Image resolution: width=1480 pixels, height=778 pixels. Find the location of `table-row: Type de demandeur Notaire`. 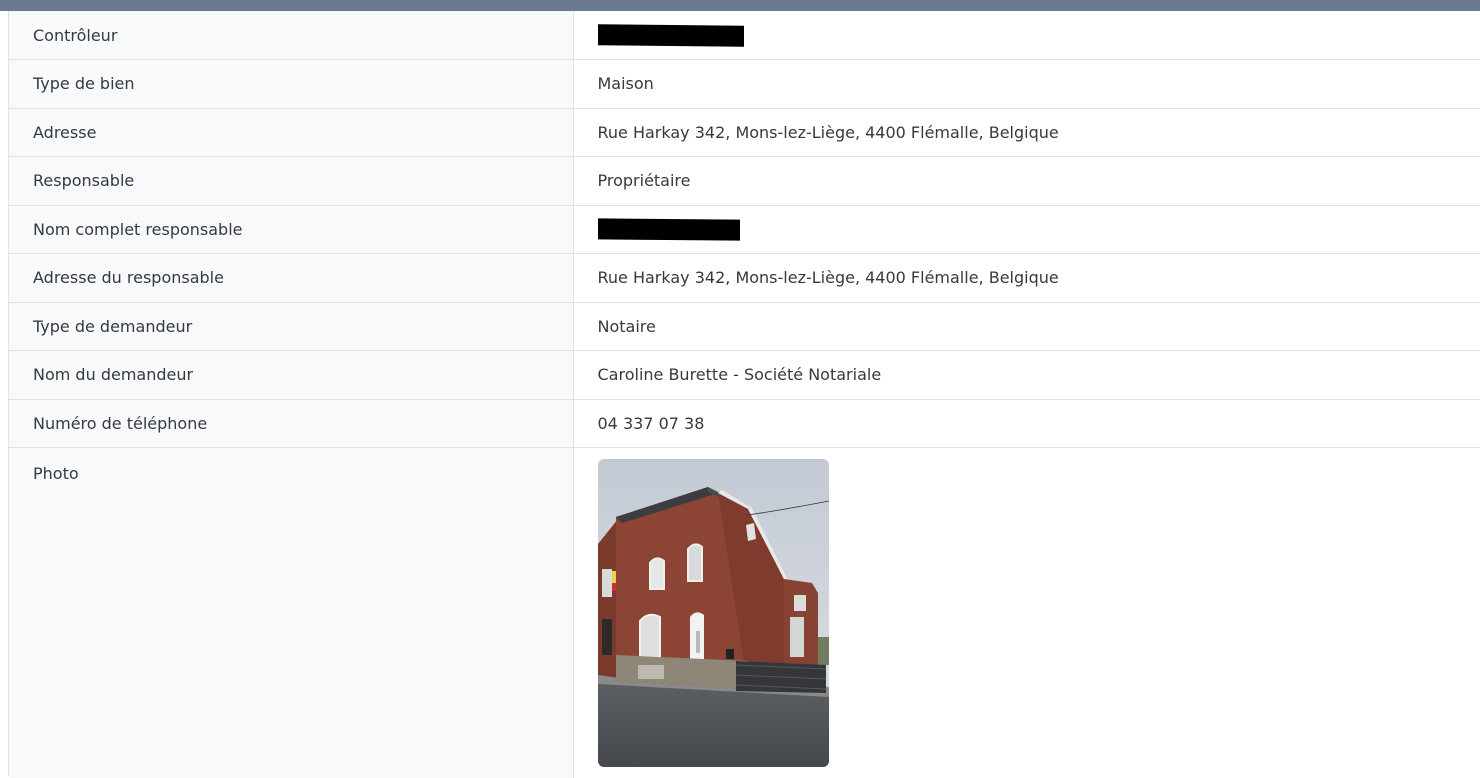

table-row: Type de demandeur Notaire is located at coordinates (744, 326).